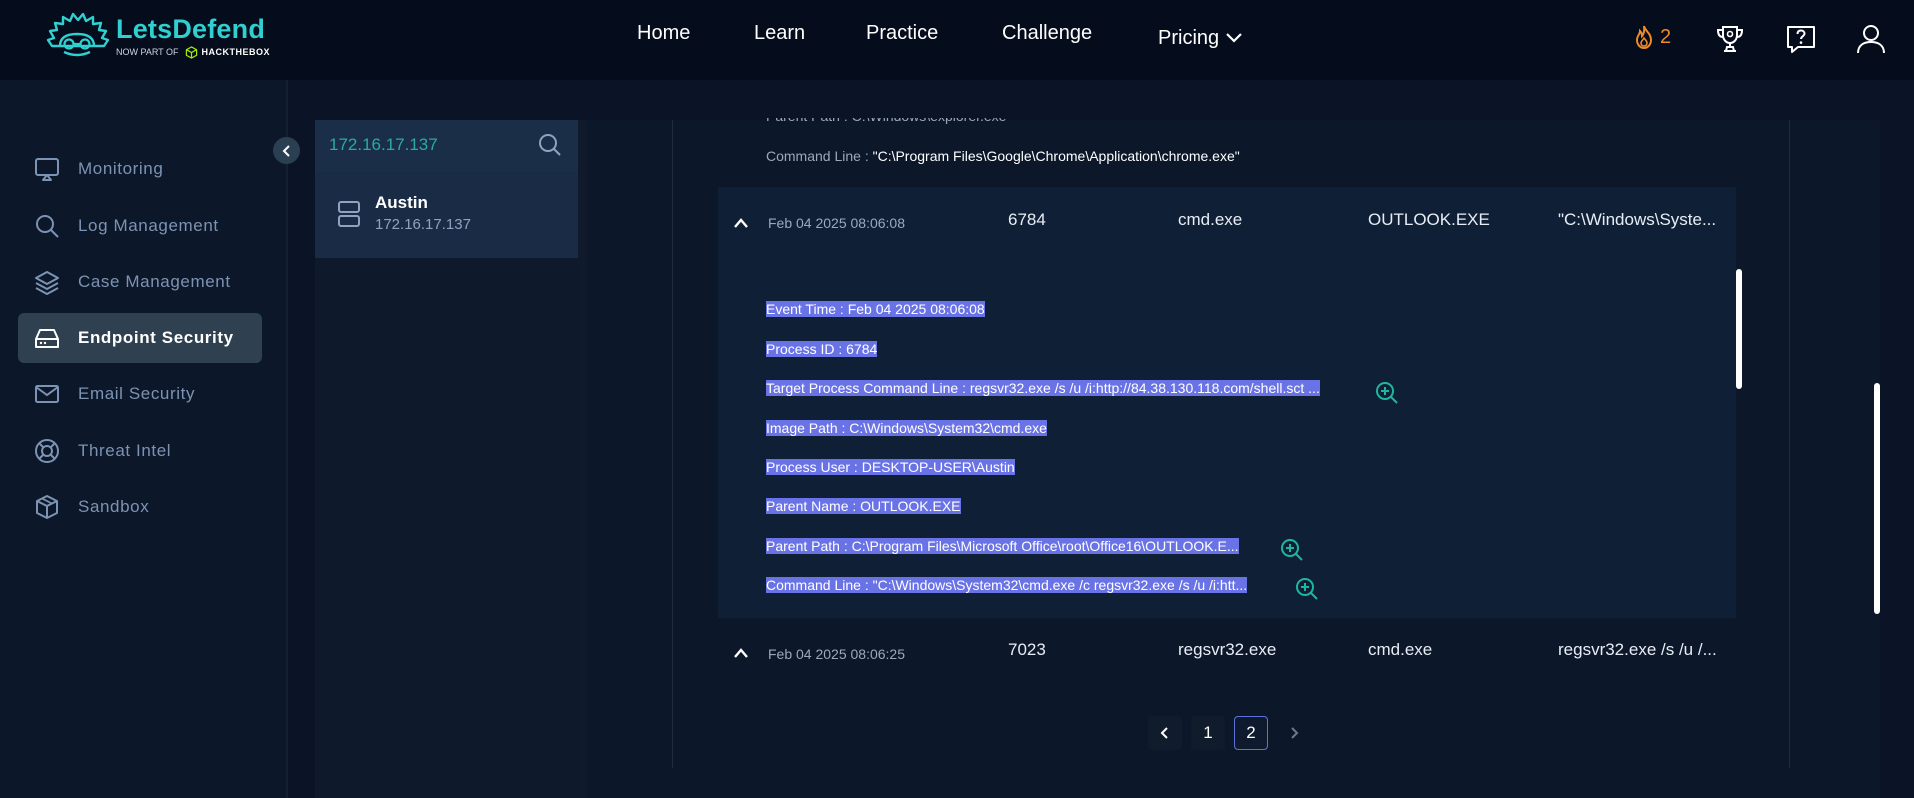 The image size is (1914, 798). I want to click on lifebuoy-icon, so click(47, 451).